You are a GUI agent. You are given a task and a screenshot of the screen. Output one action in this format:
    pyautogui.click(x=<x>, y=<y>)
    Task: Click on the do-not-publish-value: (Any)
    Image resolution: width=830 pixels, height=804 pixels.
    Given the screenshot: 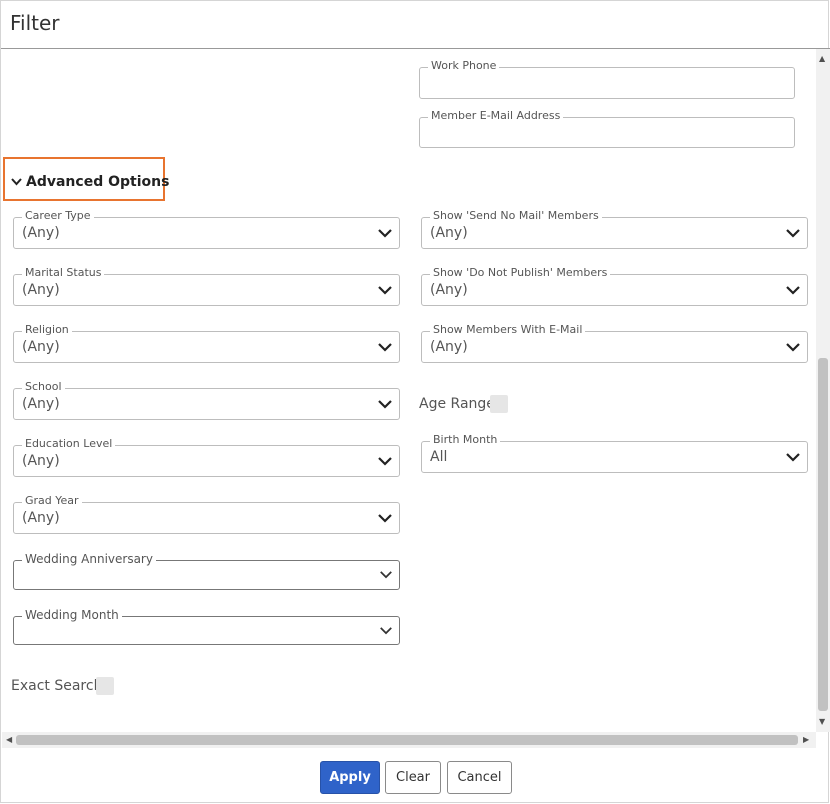 What is the action you would take?
    pyautogui.click(x=449, y=290)
    